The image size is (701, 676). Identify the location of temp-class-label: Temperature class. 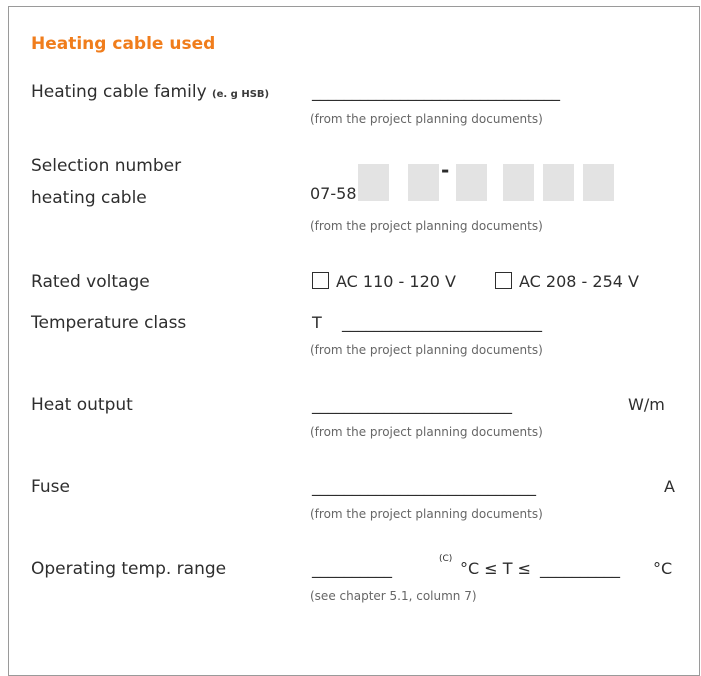
(109, 323).